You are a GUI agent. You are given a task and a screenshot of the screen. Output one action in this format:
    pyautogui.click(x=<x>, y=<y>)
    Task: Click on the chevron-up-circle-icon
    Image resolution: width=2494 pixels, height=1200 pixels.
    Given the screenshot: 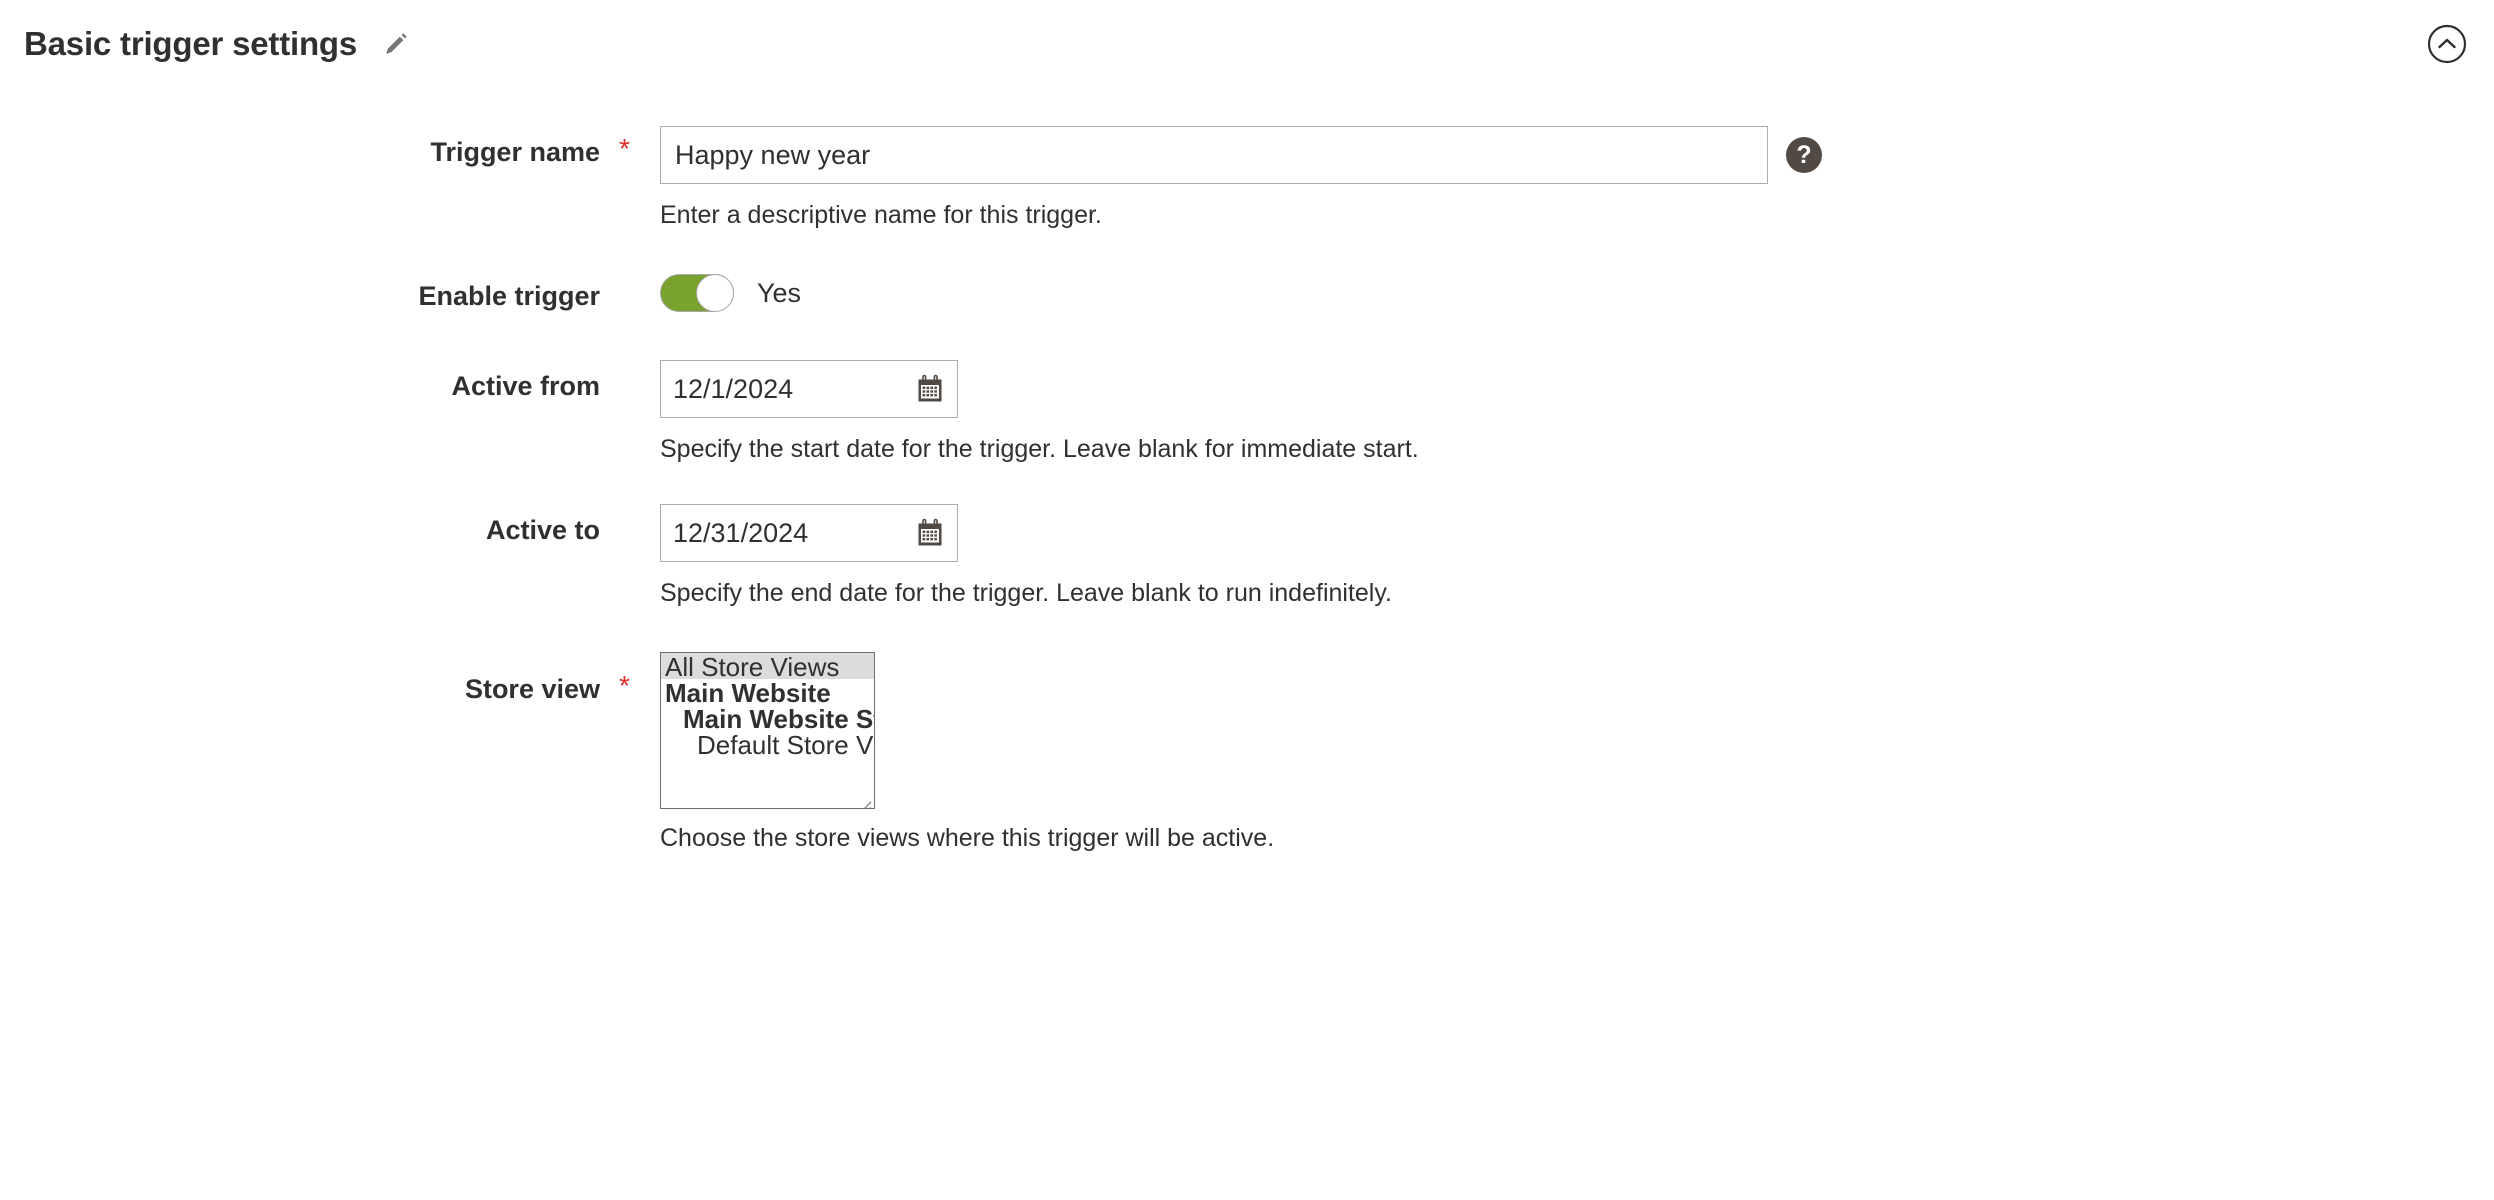 What is the action you would take?
    pyautogui.click(x=2447, y=44)
    